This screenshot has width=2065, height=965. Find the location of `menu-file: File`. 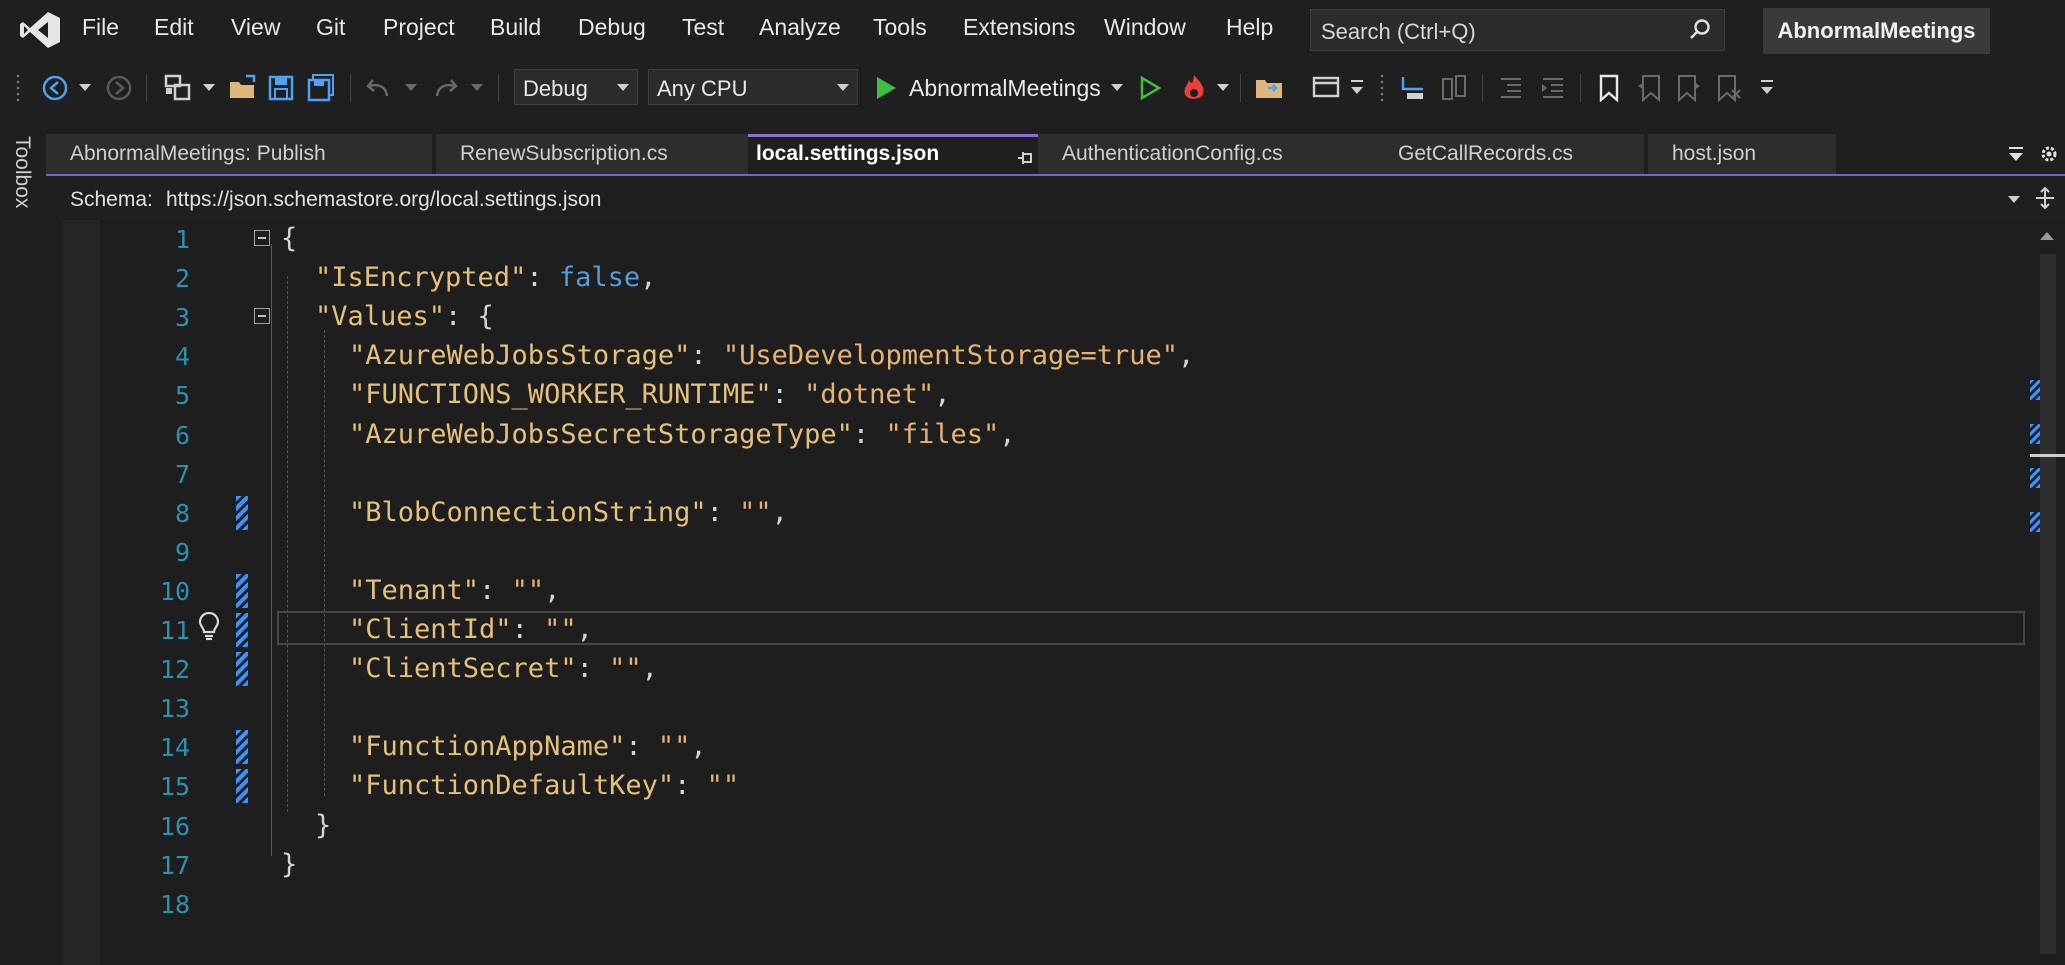

menu-file: File is located at coordinates (100, 27).